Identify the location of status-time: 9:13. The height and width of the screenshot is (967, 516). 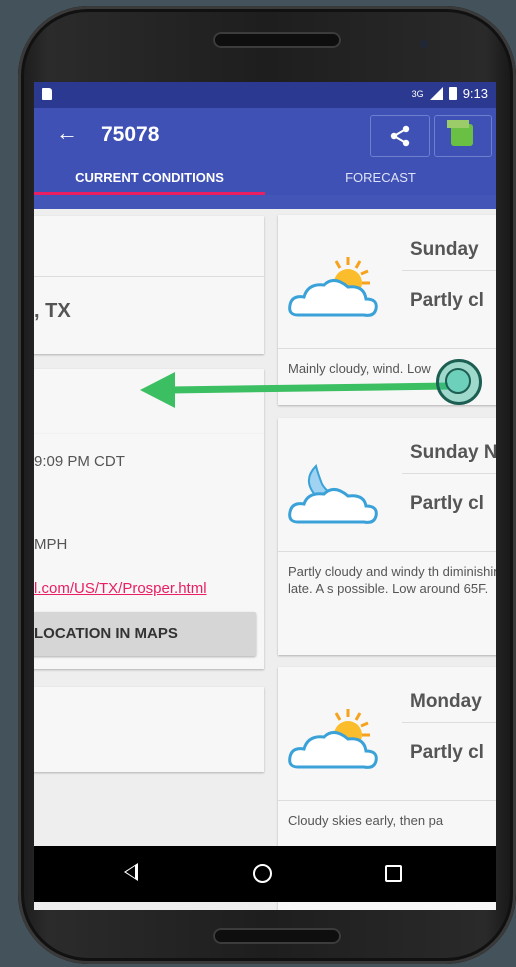
(475, 93).